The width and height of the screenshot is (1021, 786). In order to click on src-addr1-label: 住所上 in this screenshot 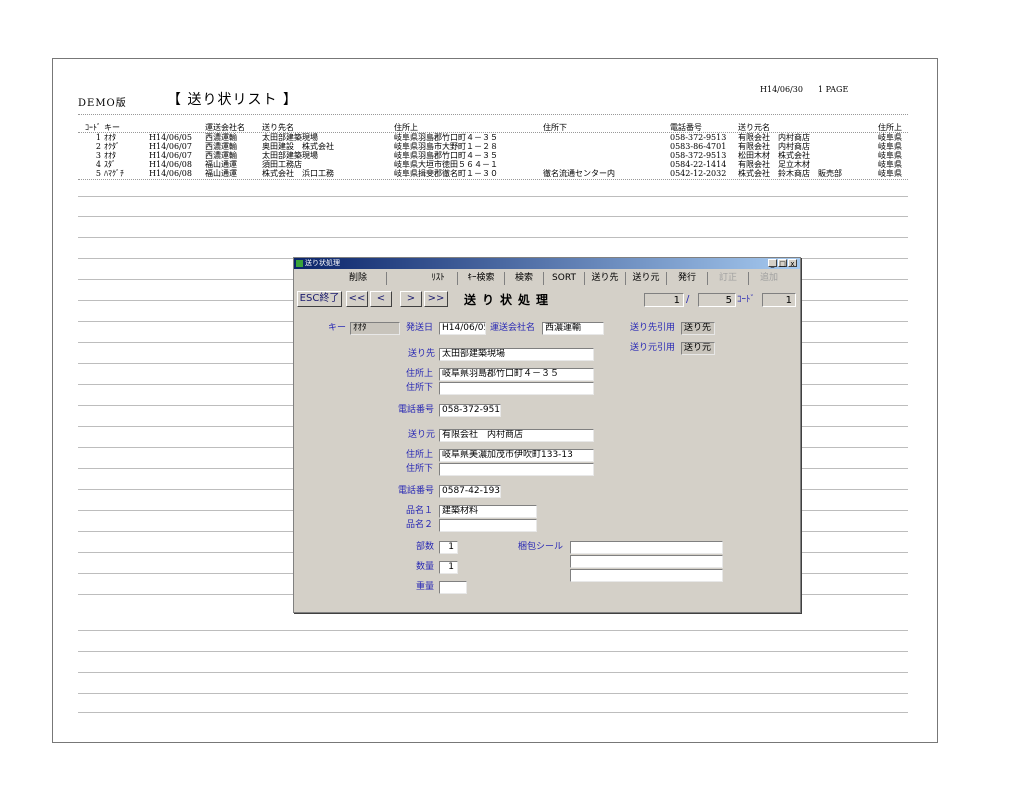, I will do `click(420, 455)`.